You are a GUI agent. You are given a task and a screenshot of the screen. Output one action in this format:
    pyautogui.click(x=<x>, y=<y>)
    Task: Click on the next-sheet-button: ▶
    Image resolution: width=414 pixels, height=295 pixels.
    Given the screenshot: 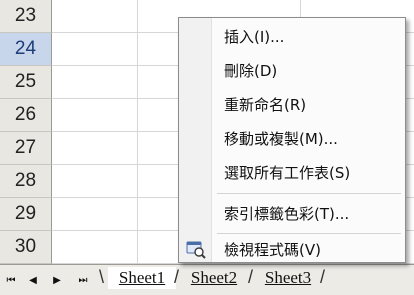 What is the action you would take?
    pyautogui.click(x=57, y=280)
    